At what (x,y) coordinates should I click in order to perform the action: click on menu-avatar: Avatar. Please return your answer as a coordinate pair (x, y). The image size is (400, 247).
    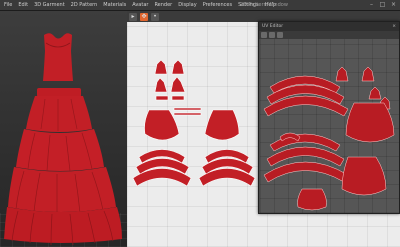
    Looking at the image, I should click on (140, 5).